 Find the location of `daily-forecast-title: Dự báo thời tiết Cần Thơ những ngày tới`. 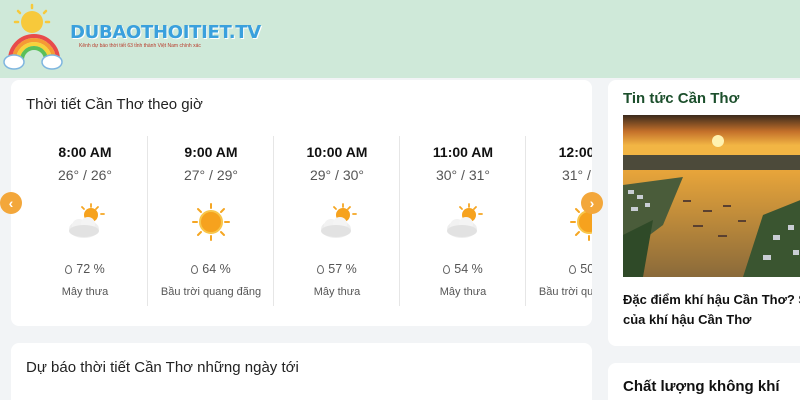

daily-forecast-title: Dự báo thời tiết Cần Thơ những ngày tới is located at coordinates (162, 367).